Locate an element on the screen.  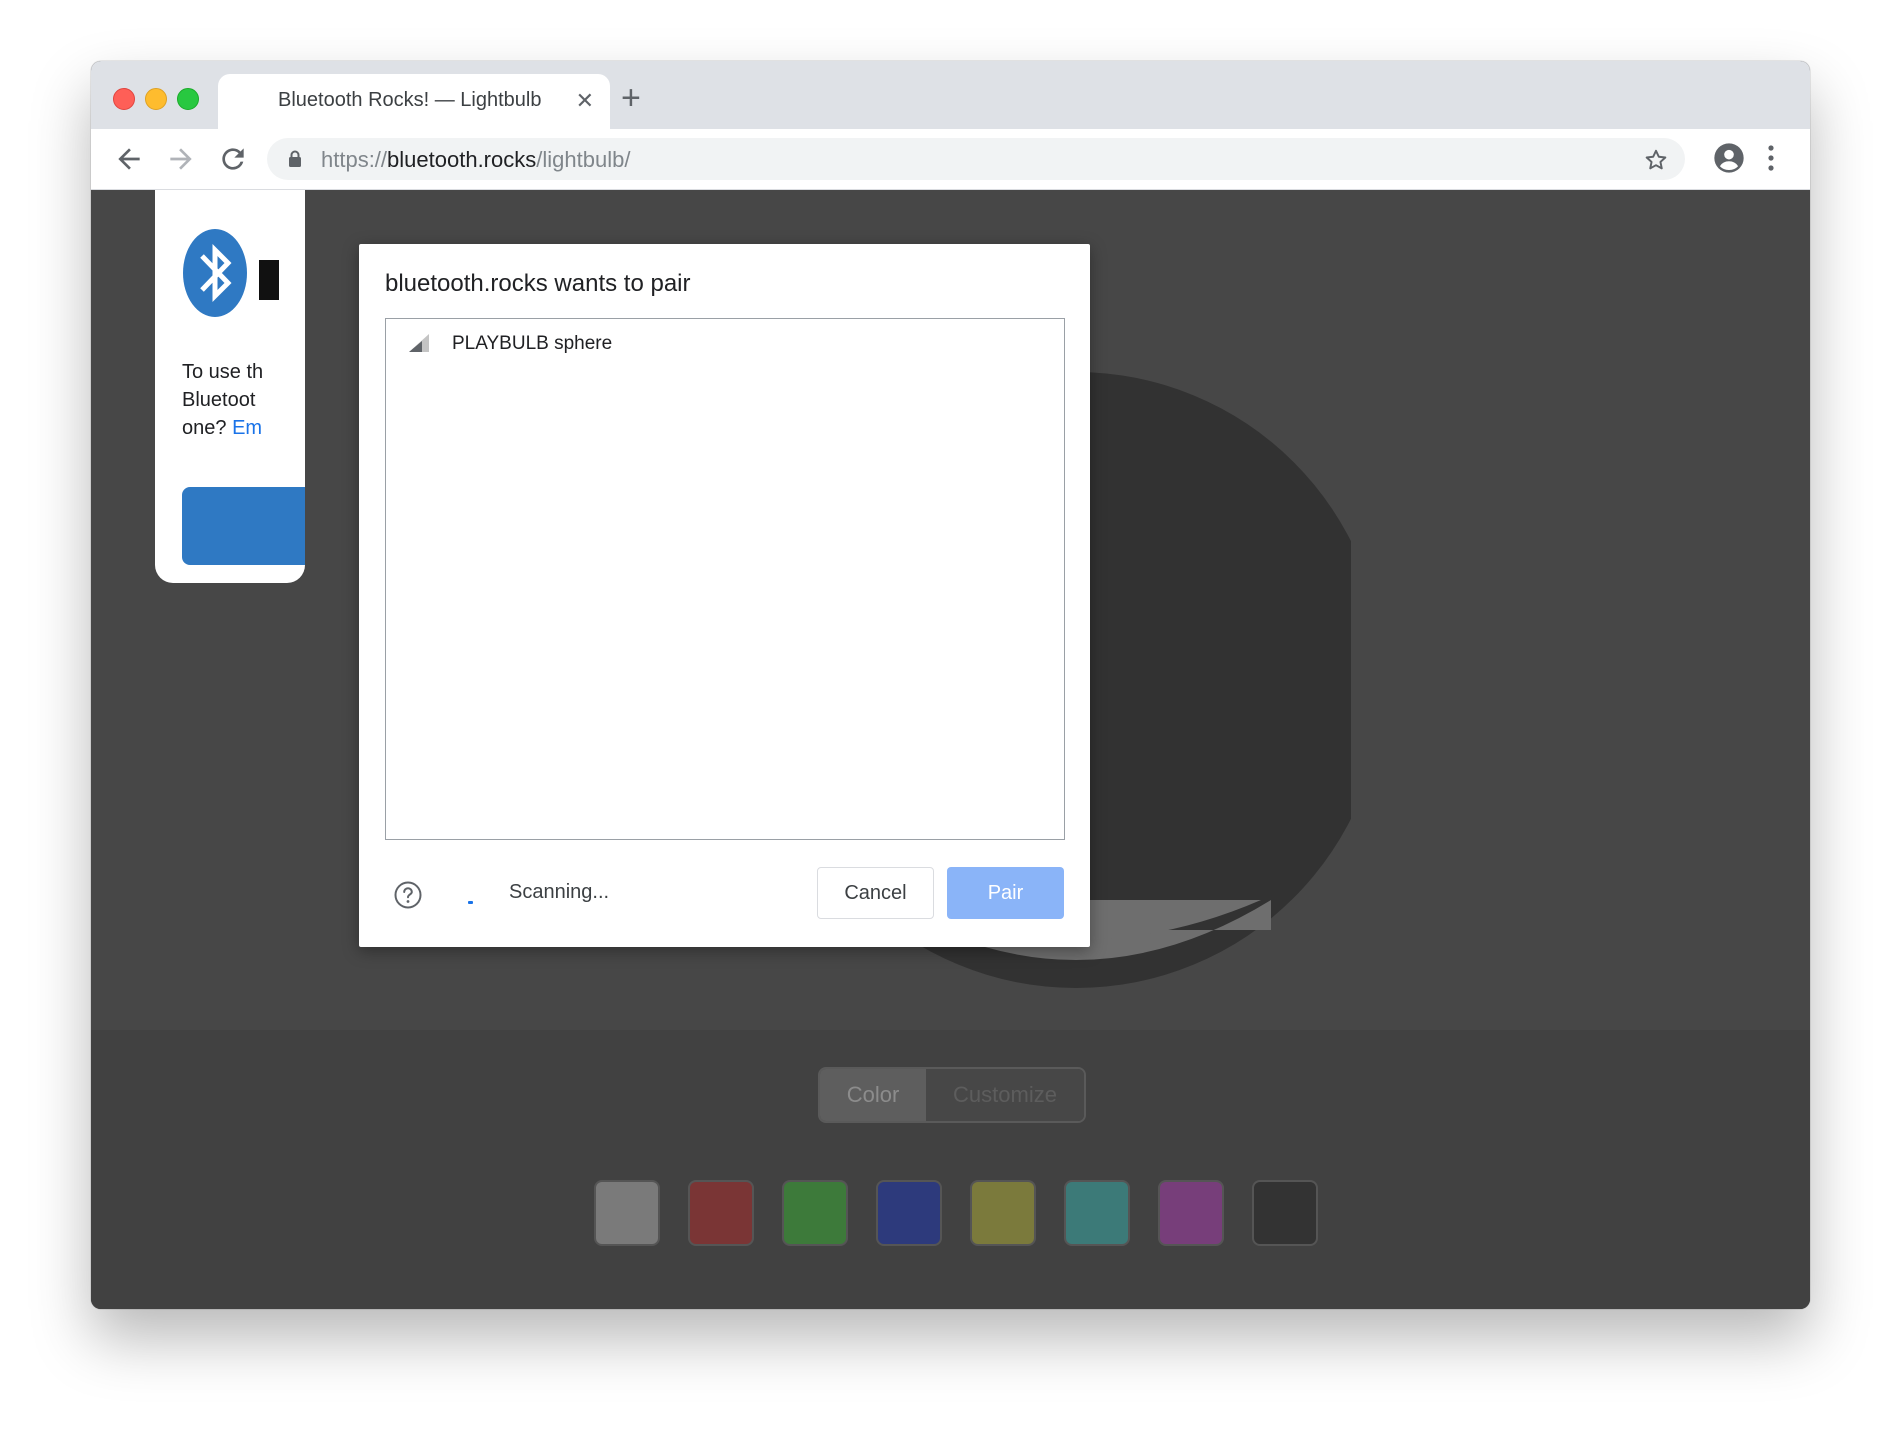
mode-segmented-control: Color Customize is located at coordinates (952, 1095).